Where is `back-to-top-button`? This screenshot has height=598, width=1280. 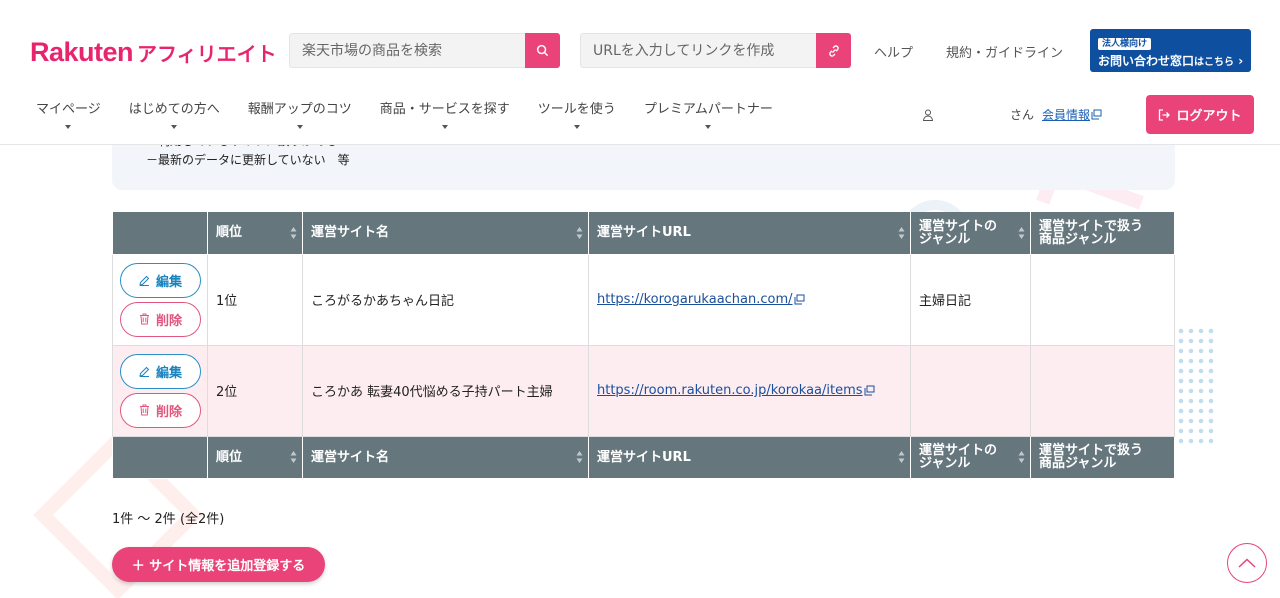 back-to-top-button is located at coordinates (1247, 563).